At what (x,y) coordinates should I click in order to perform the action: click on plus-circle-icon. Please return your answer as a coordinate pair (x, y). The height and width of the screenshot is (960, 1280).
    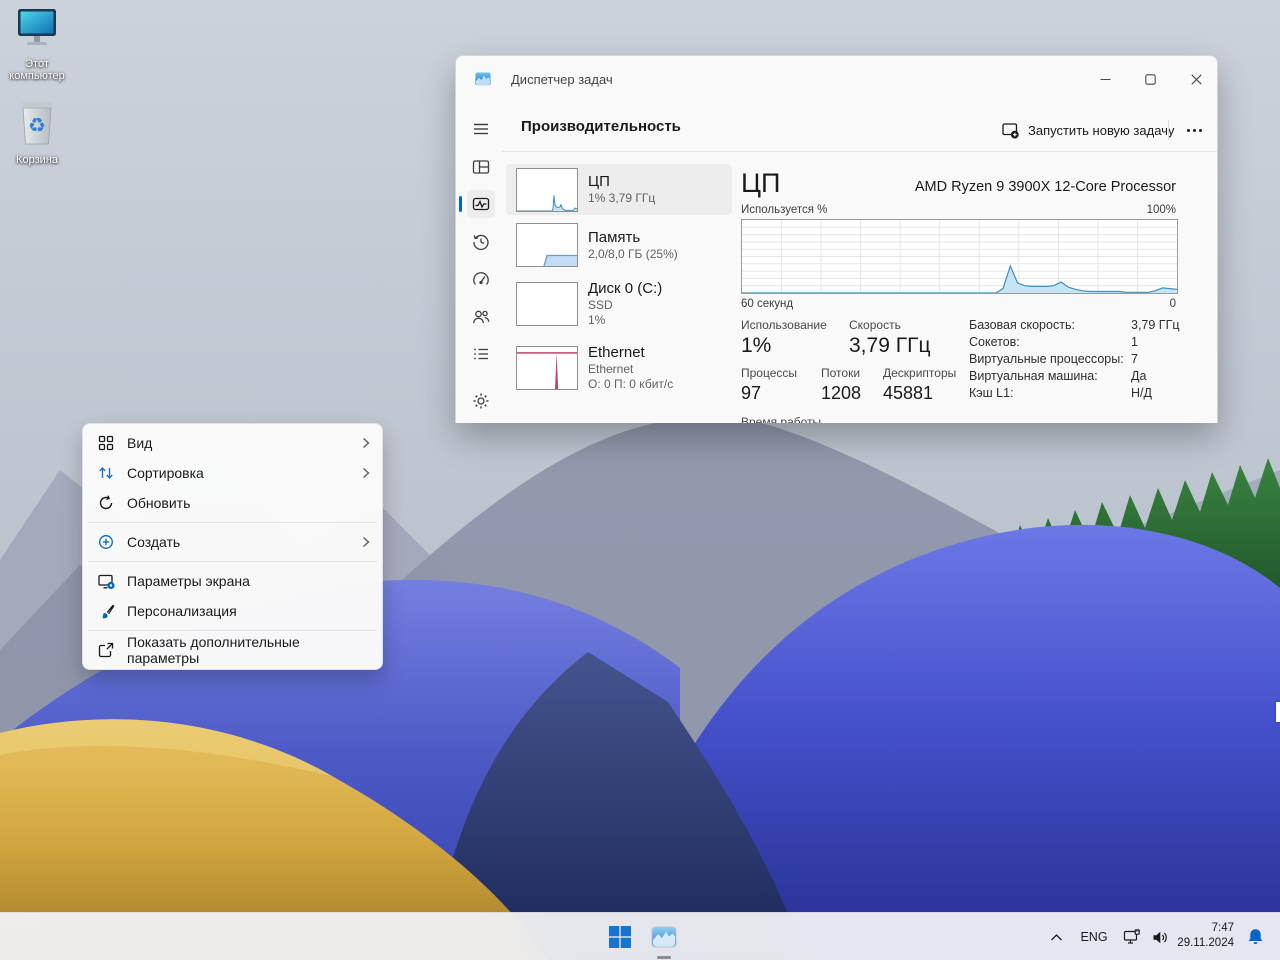
    Looking at the image, I should click on (106, 542).